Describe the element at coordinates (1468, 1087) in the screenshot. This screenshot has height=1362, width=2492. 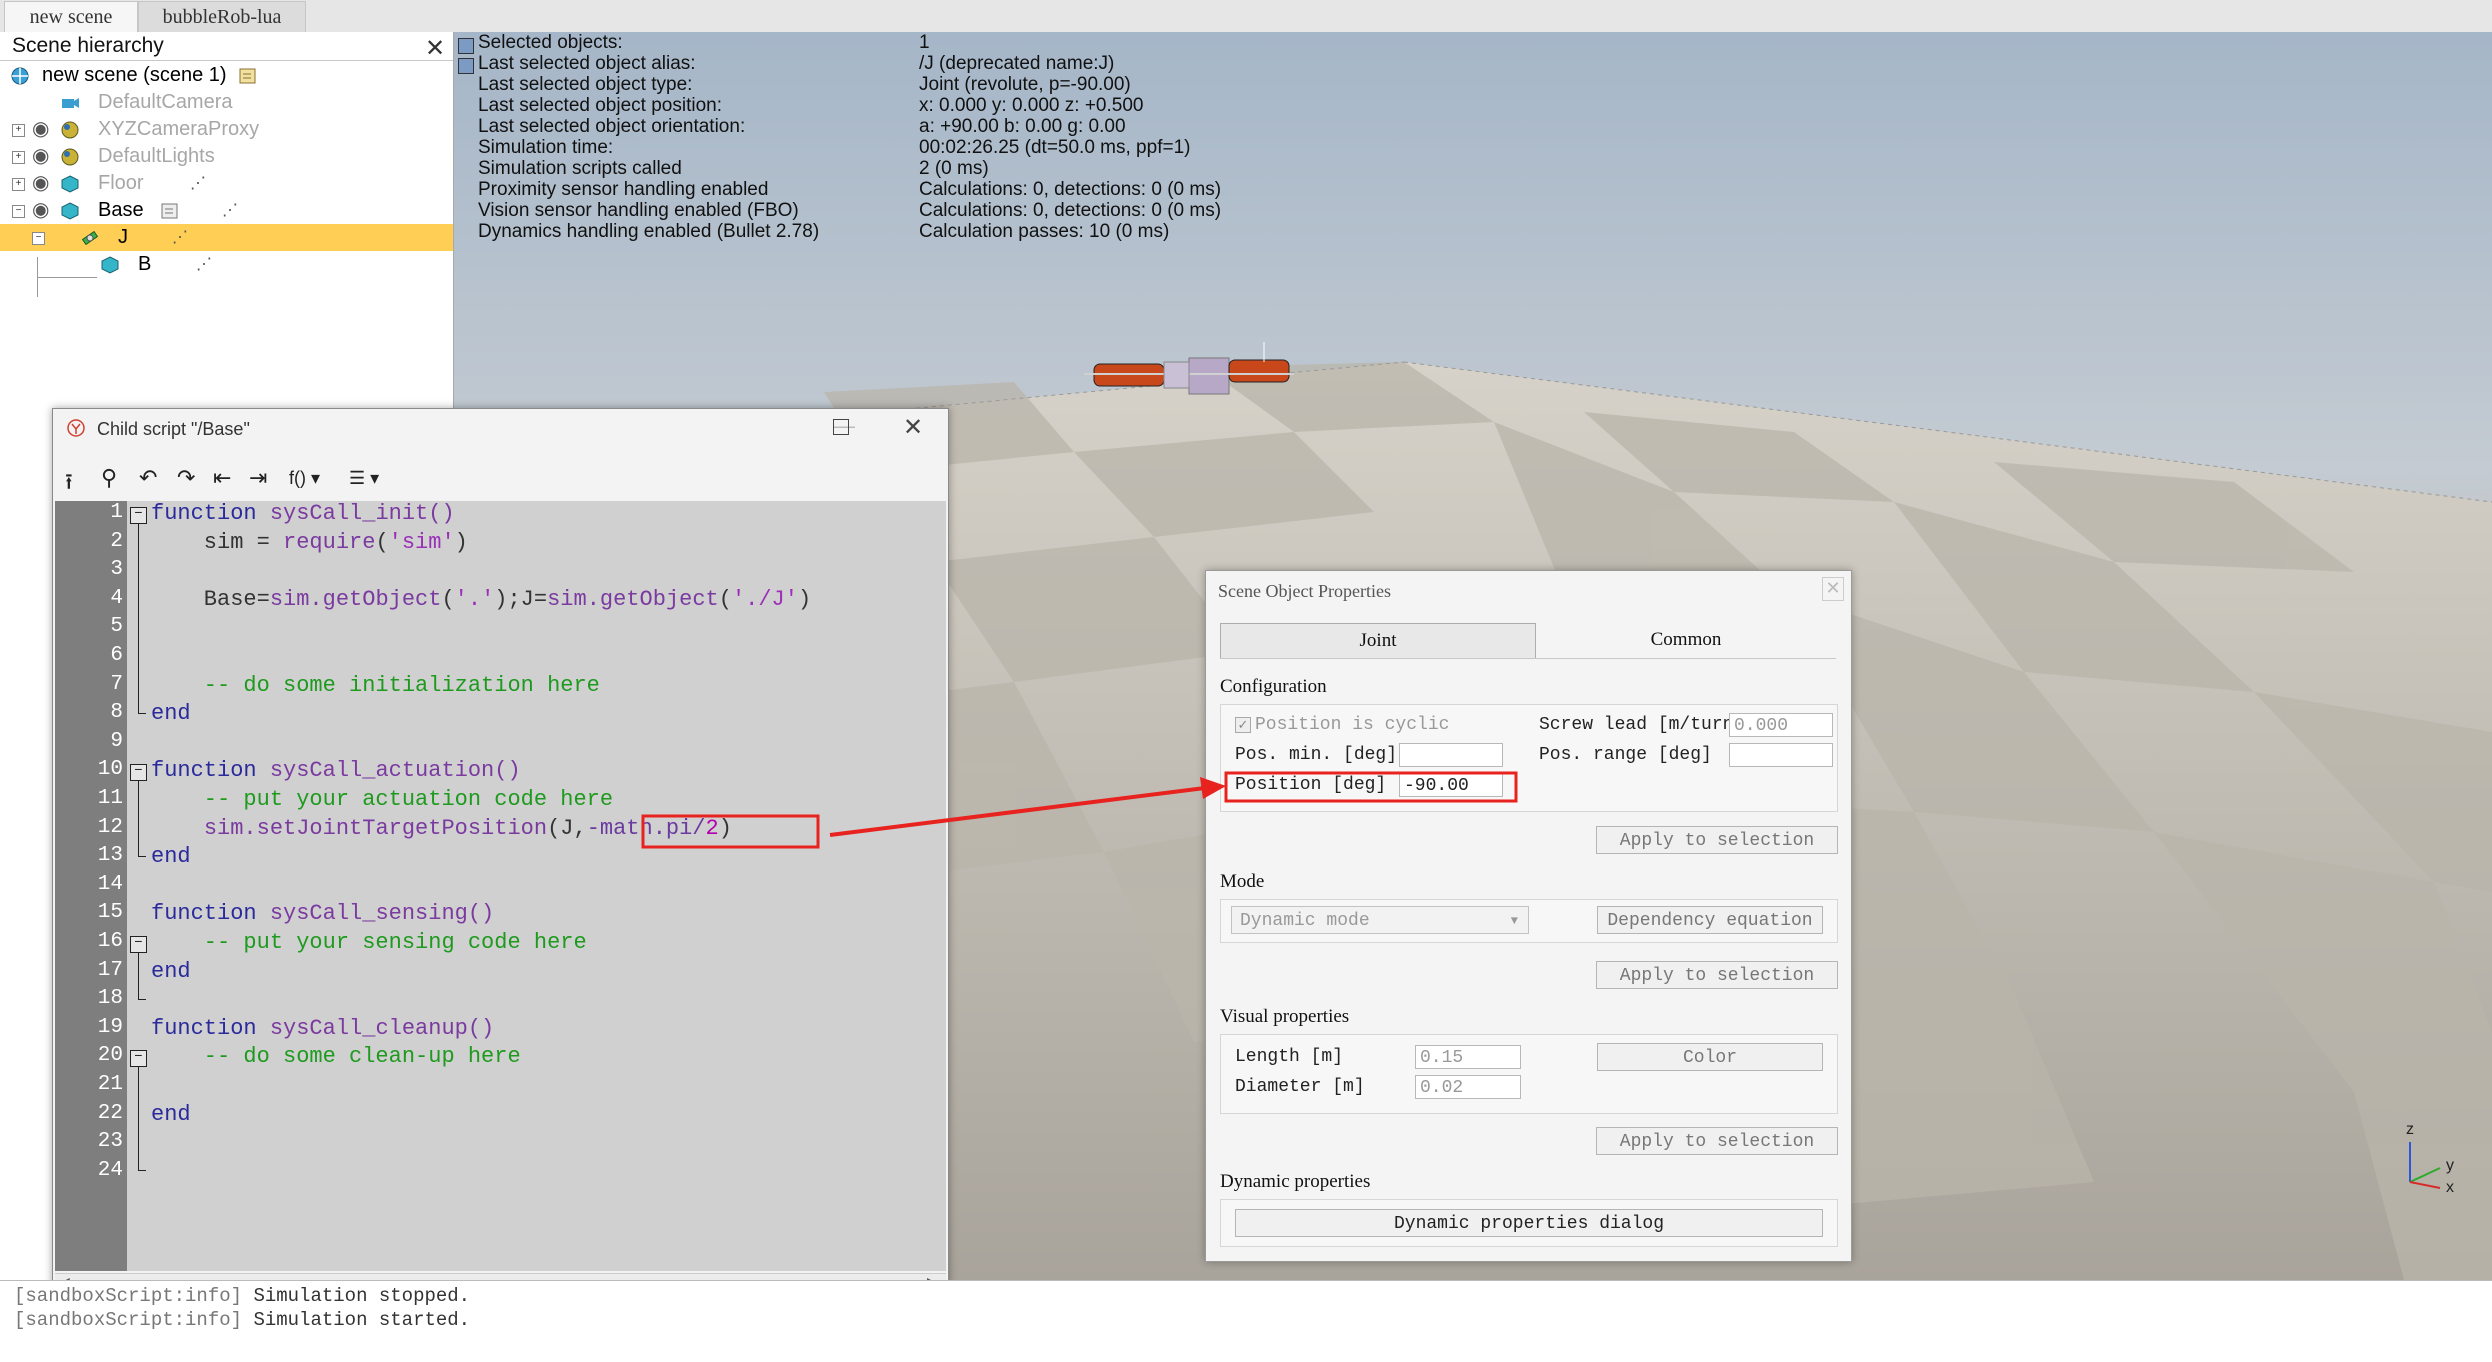
I see `diameter-input: 0.02` at that location.